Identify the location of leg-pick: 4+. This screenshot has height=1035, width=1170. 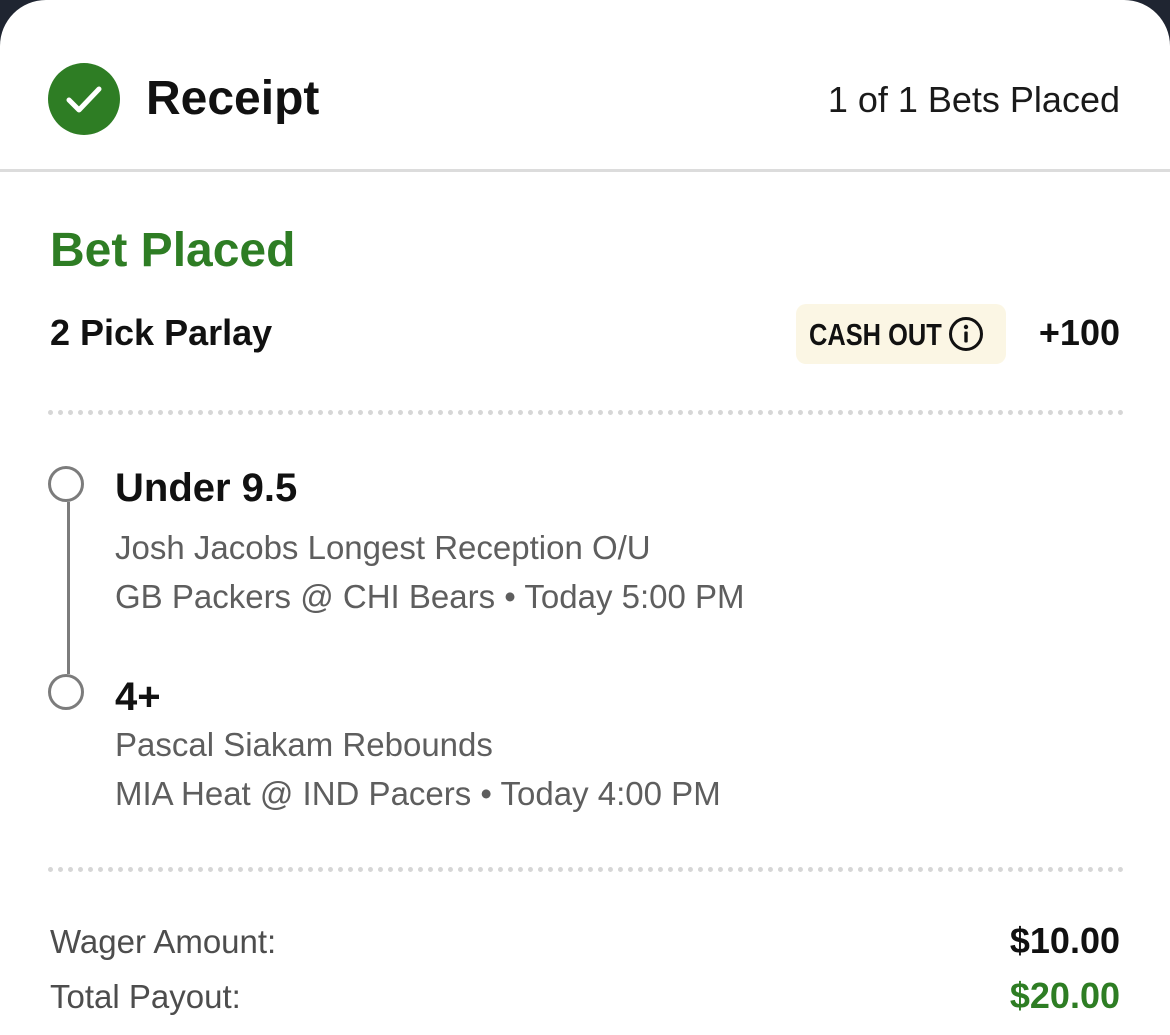
(138, 697).